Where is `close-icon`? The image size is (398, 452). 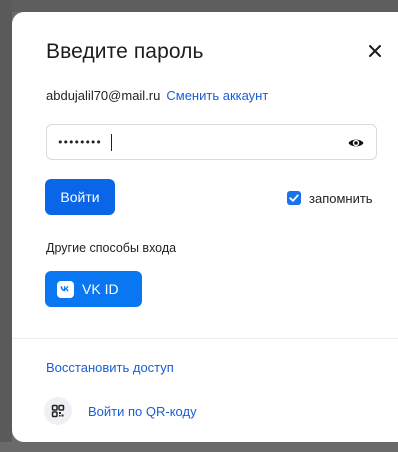 close-icon is located at coordinates (375, 51).